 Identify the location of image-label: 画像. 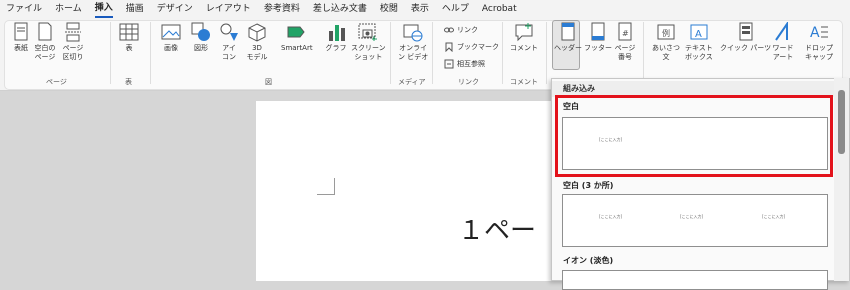
(171, 48).